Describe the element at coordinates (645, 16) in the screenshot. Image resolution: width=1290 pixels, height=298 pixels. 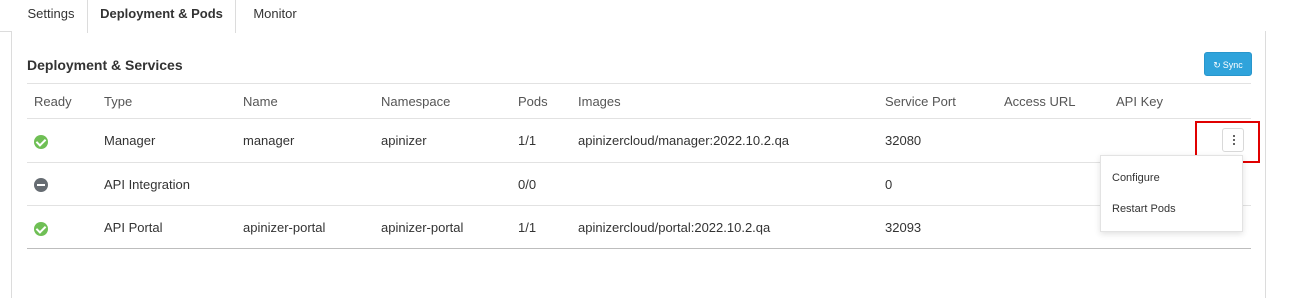
I see `tab-bar: Settings Deployment & Pods Monitor` at that location.